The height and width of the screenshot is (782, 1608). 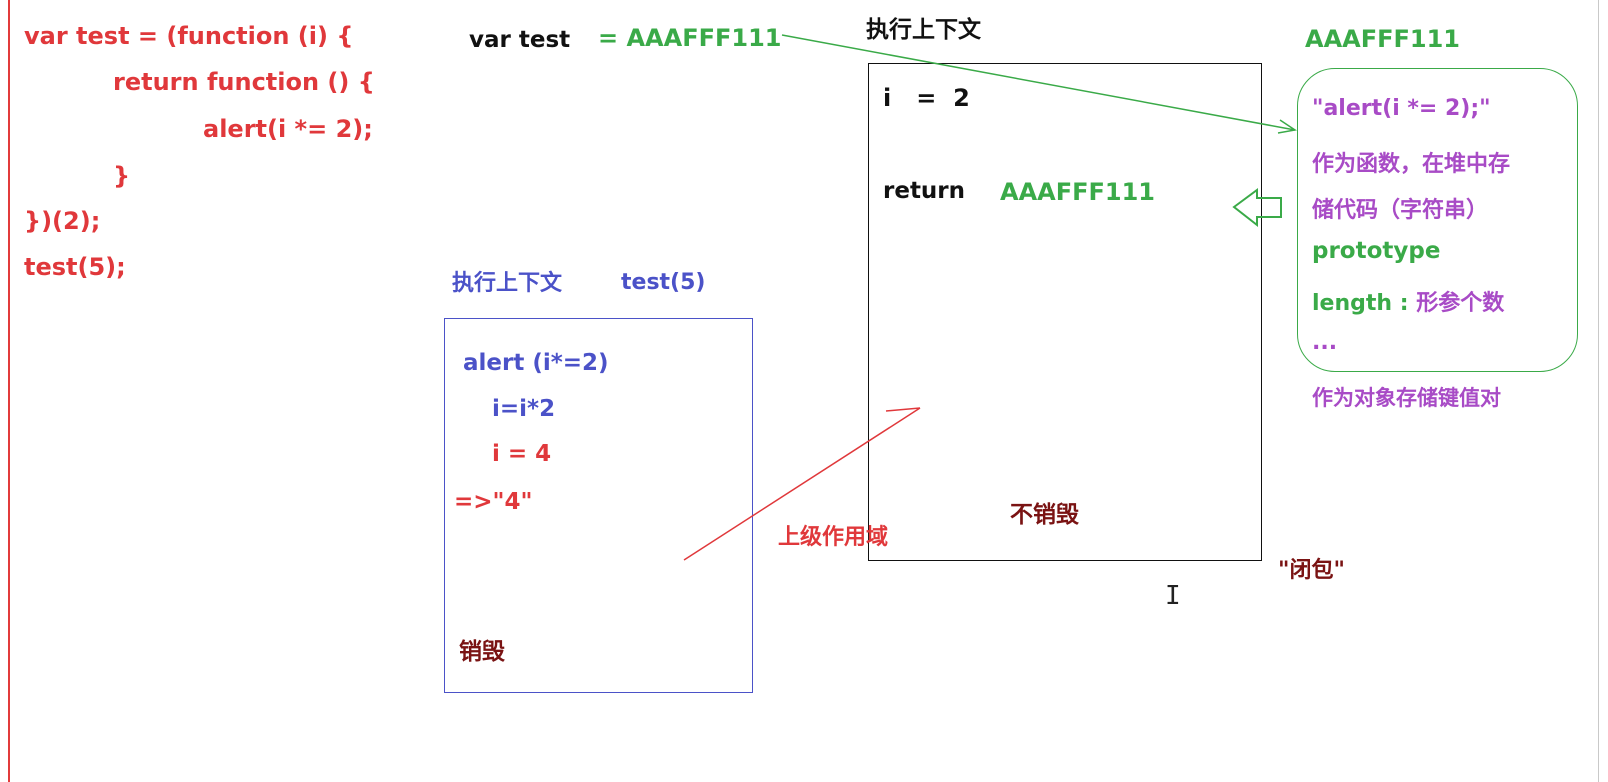 What do you see at coordinates (1257, 208) in the screenshot?
I see `hollow-left-arrow-icon` at bounding box center [1257, 208].